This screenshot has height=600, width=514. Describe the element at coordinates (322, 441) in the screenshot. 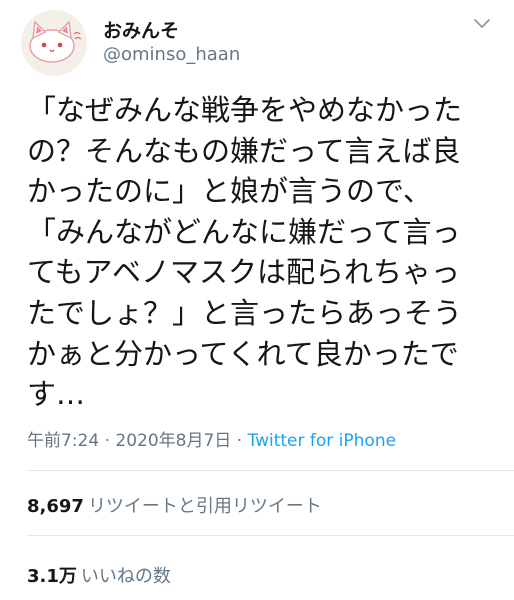

I see `tweet-source-link: Twitter for iPhone` at that location.